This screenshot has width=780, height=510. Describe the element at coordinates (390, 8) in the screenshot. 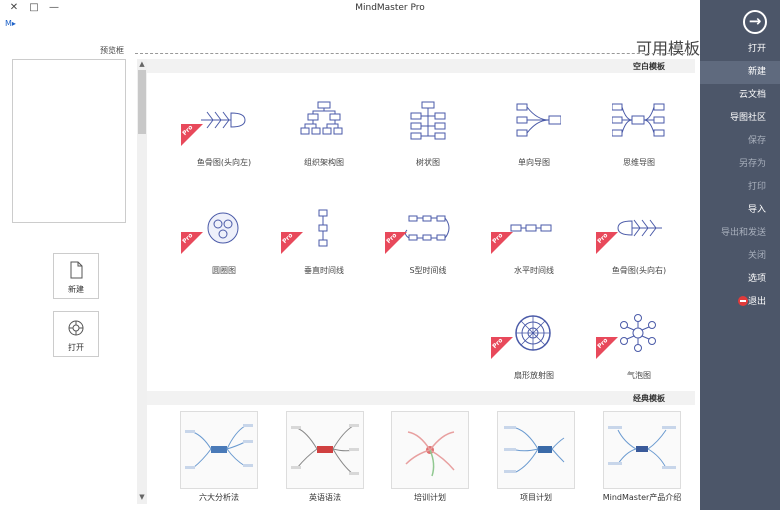

I see `window-title: MindMaster Pro` at that location.